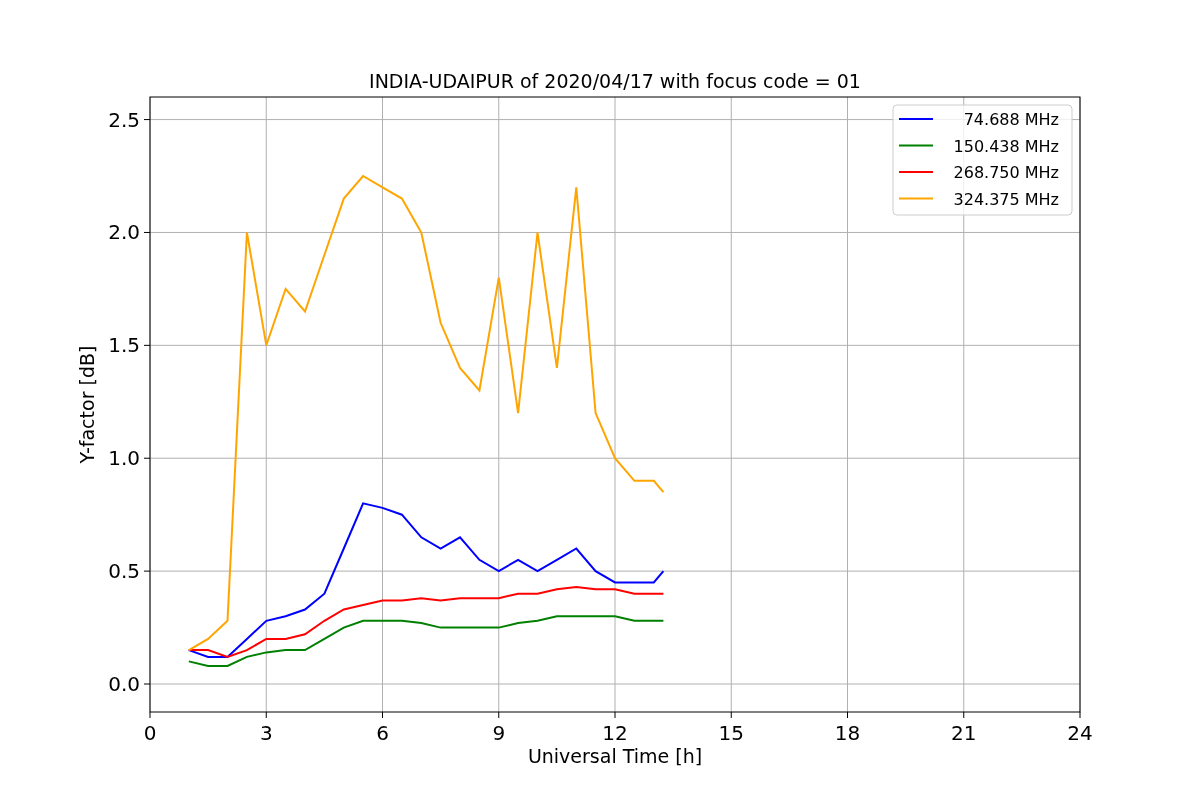  I want to click on y-tick-label: 1.5, so click(124, 345).